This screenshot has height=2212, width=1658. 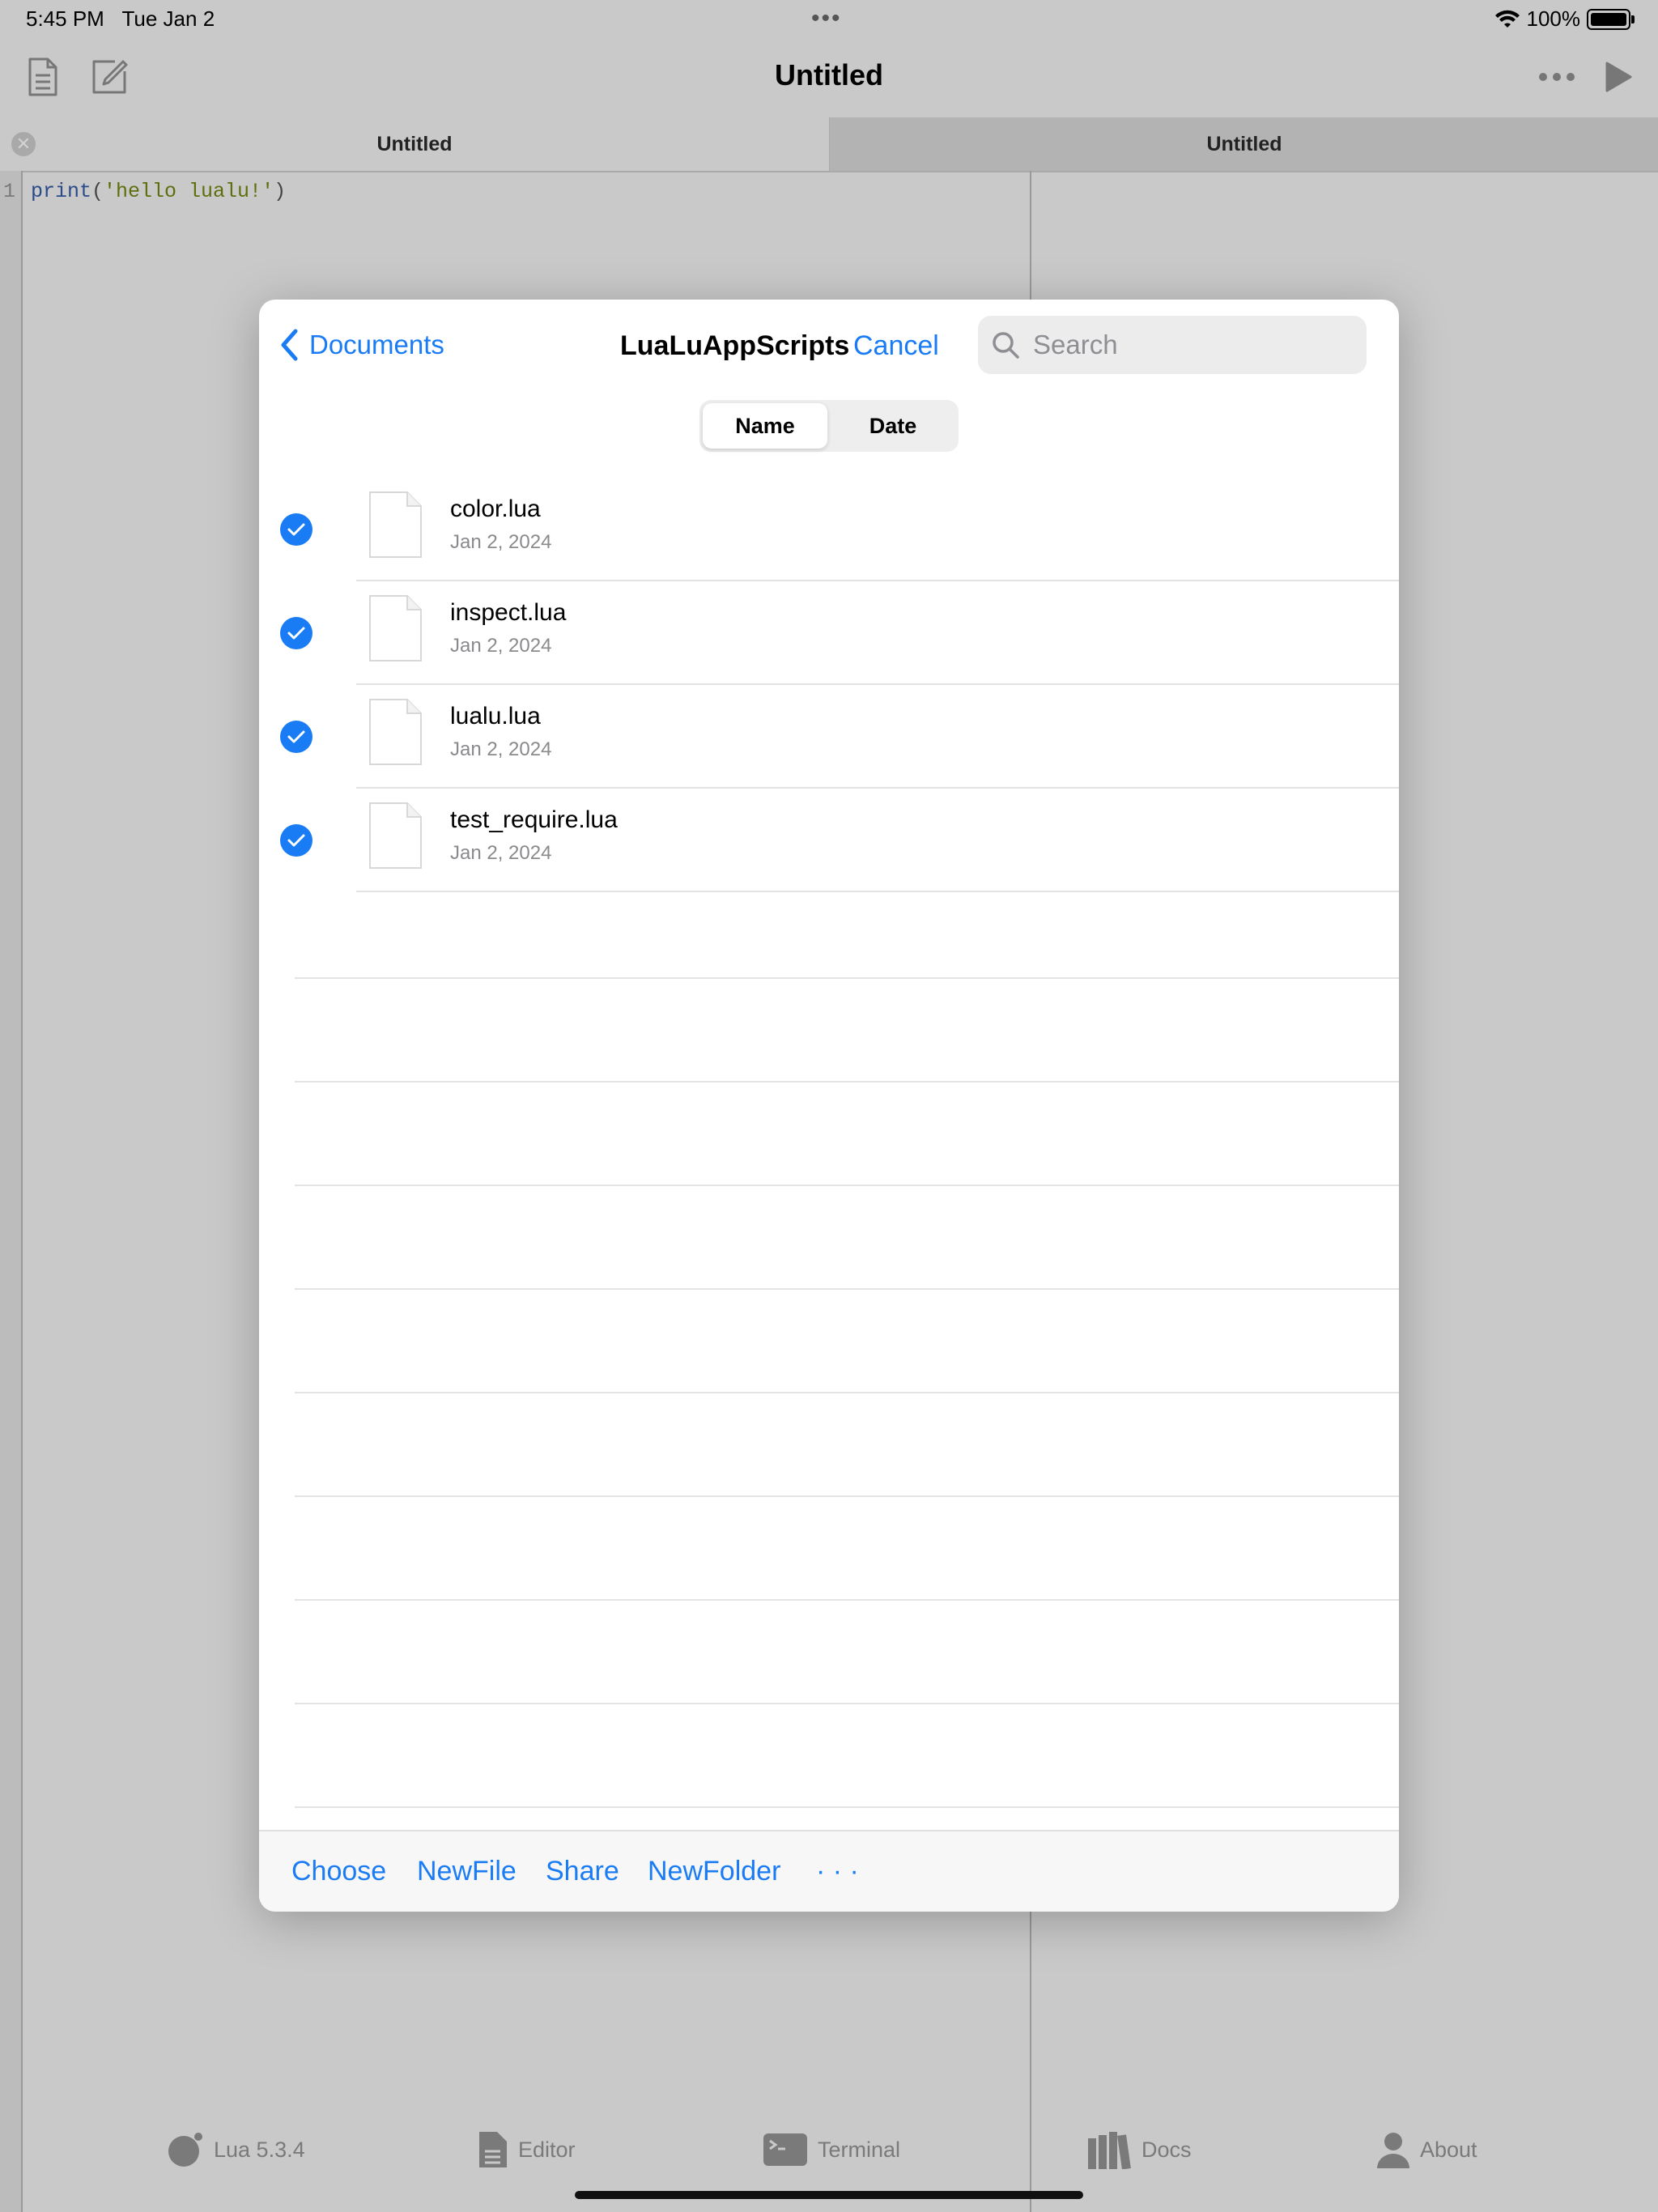 I want to click on file-name: inspect.lua, so click(x=508, y=612).